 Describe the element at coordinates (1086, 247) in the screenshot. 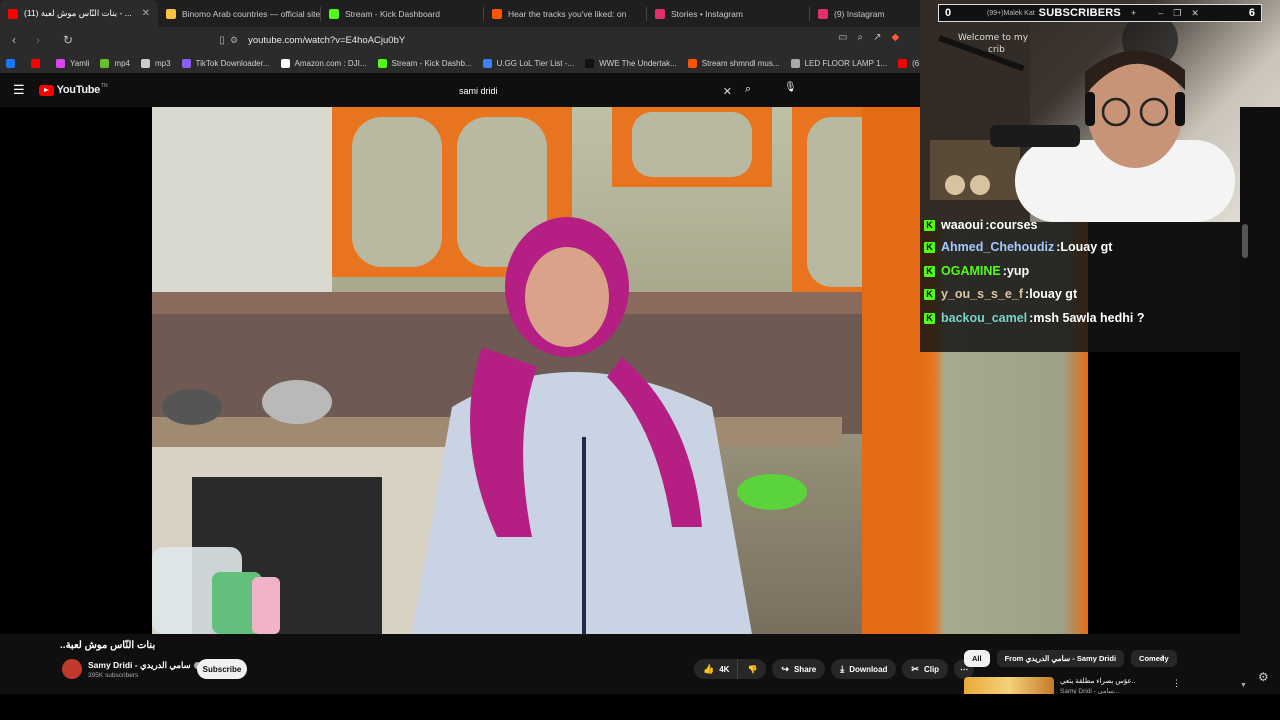

I see `chat-text: Louay gt` at that location.